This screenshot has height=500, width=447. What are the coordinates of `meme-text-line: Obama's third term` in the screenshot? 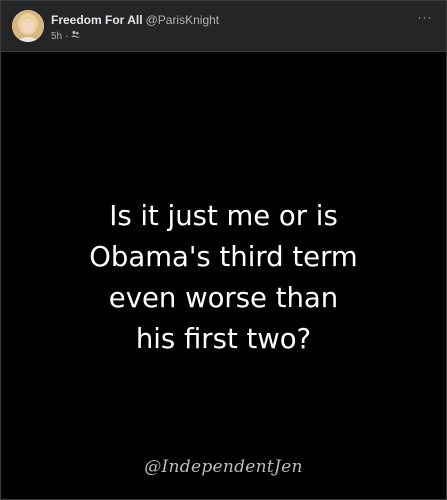 It's located at (223, 257).